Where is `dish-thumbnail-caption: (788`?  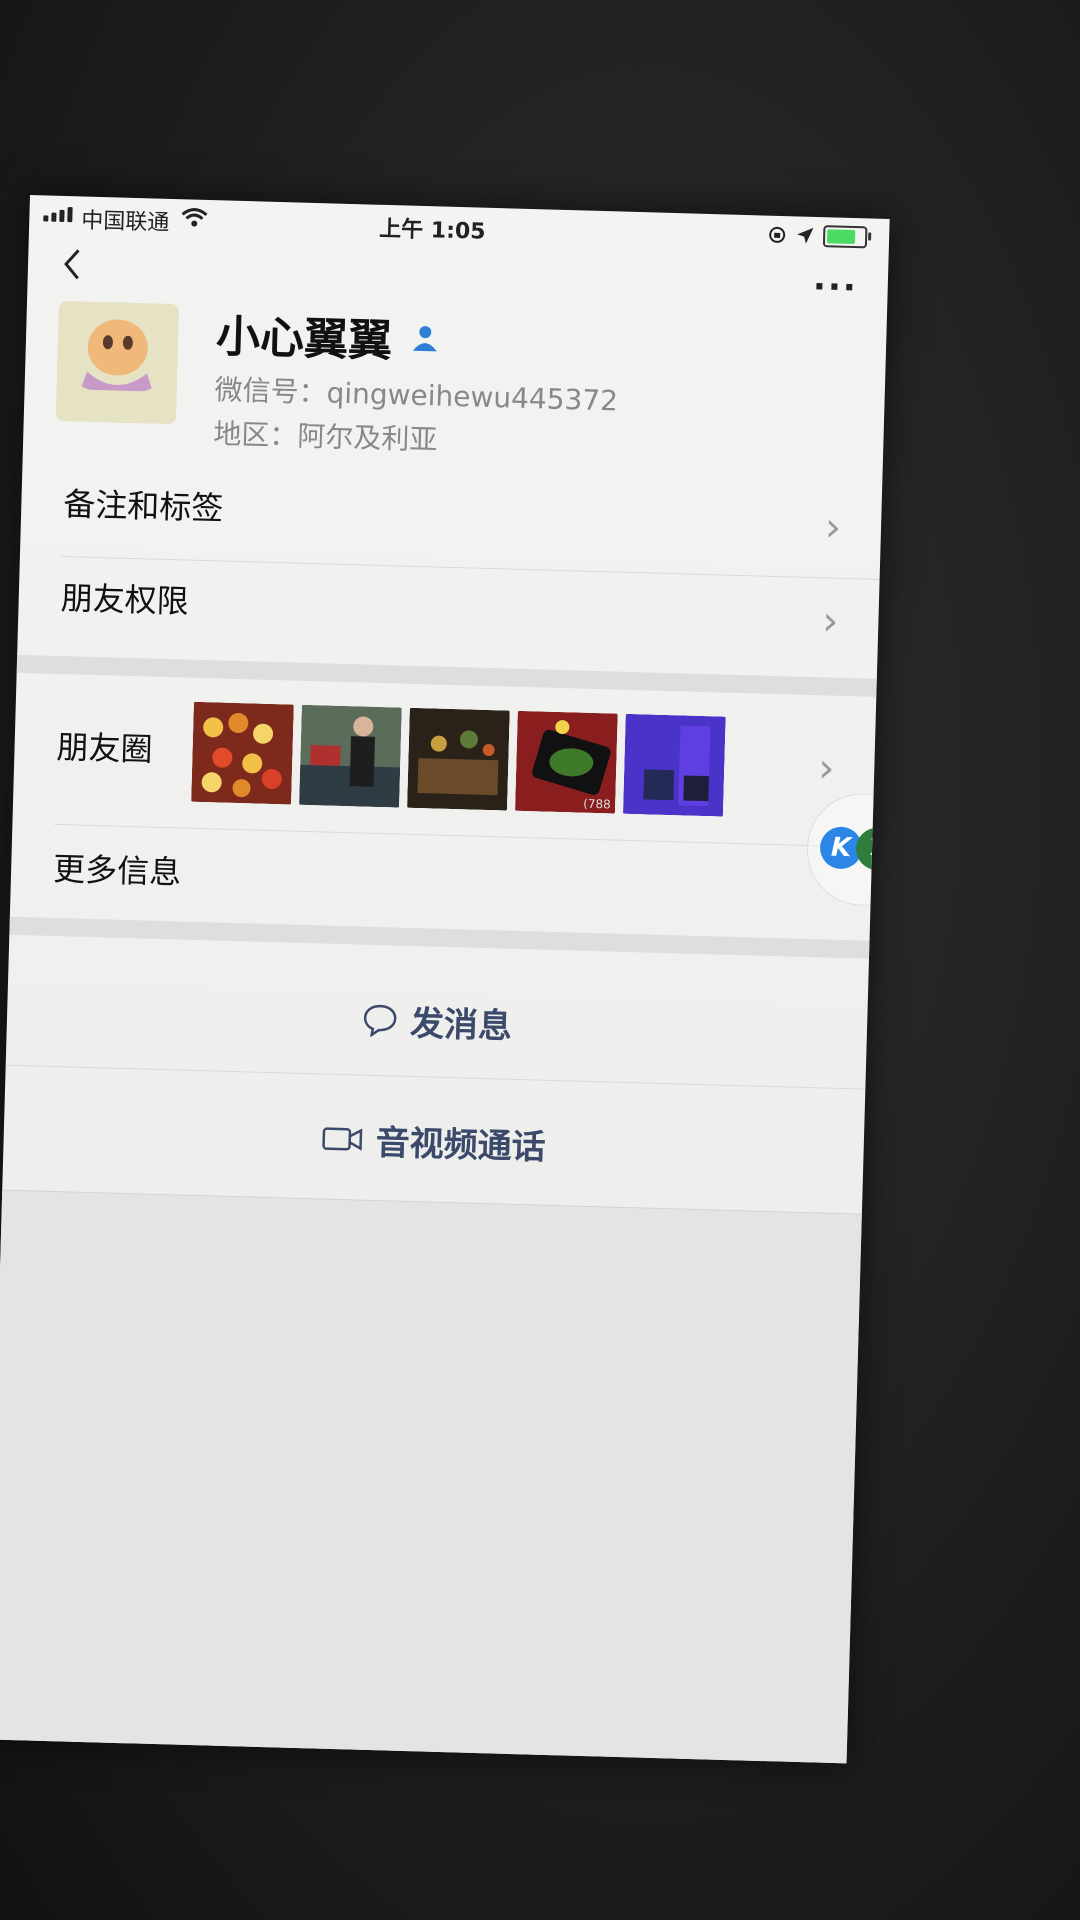
dish-thumbnail-caption: (788 is located at coordinates (597, 804).